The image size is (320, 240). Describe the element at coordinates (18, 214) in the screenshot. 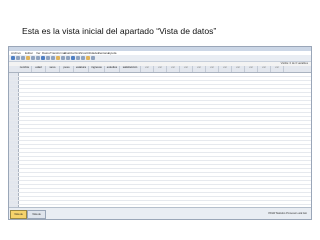

I see `tab-data-view: Vista de datos` at that location.